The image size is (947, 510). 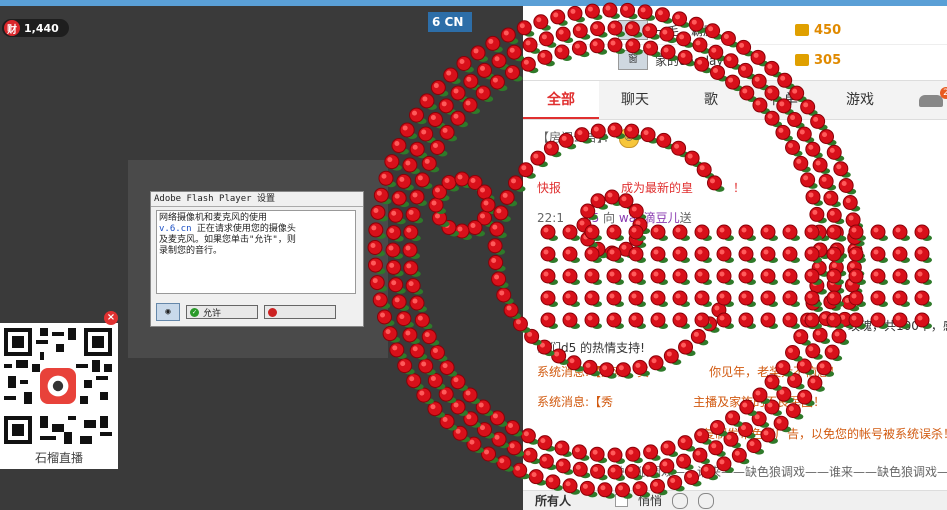 I want to click on gift-message: 22:1 d5 向 wan滴豆儿送, so click(x=614, y=218).